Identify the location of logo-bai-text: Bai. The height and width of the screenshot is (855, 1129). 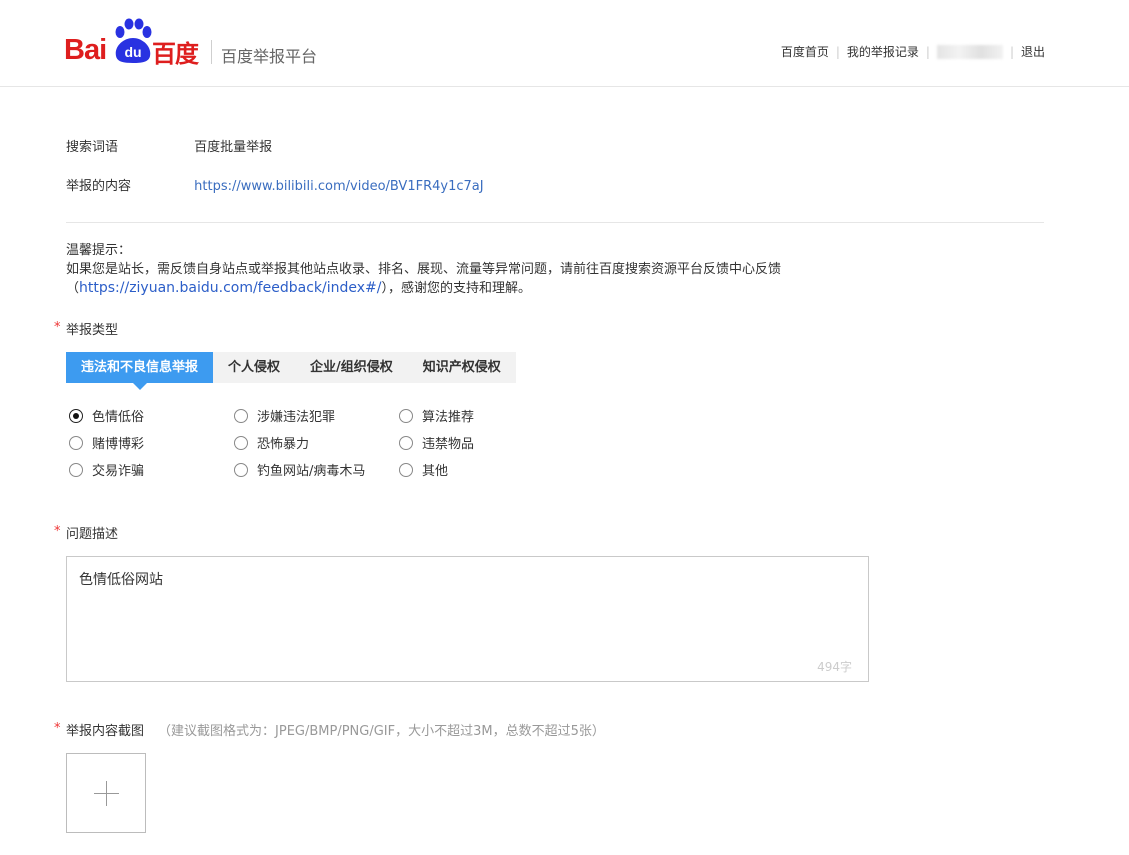
(85, 50).